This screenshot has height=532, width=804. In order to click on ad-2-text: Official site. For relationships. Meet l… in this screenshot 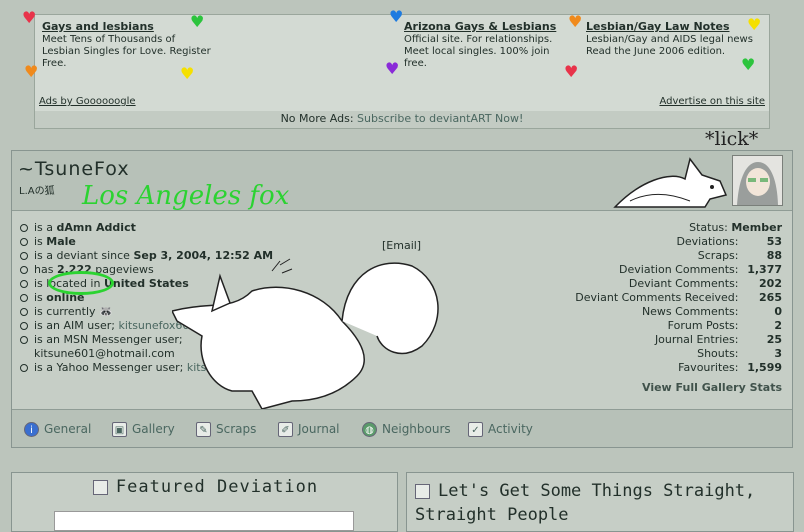, I will do `click(478, 51)`.